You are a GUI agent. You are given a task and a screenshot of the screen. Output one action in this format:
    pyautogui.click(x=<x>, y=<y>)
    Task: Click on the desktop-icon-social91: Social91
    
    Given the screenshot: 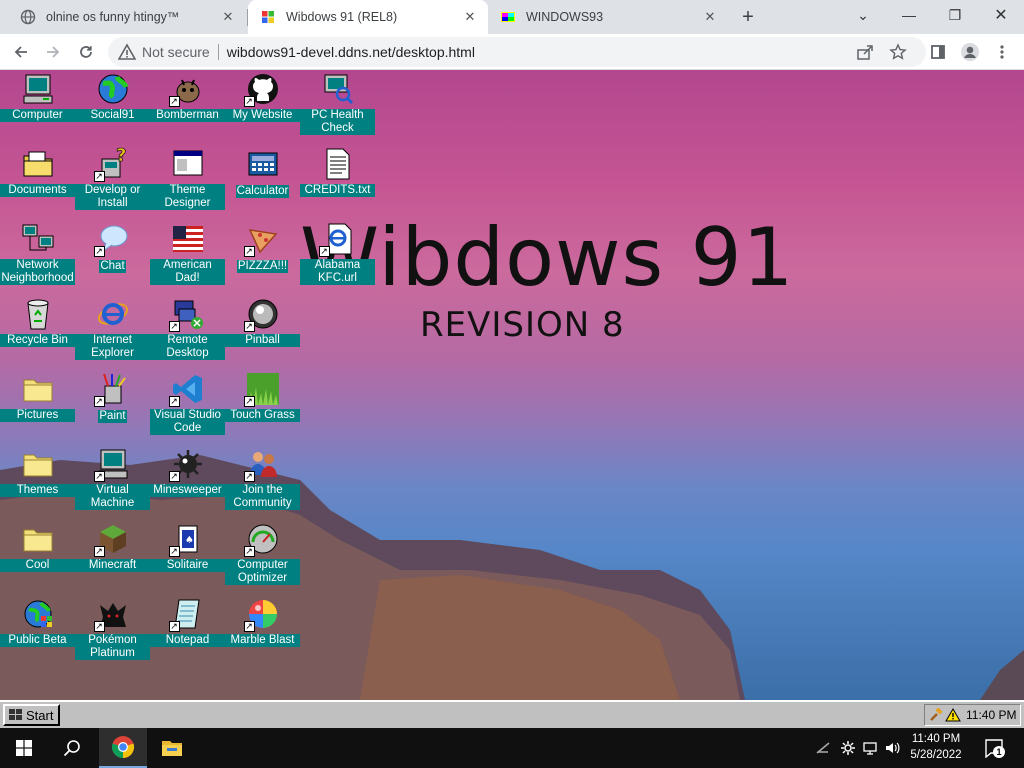 What is the action you would take?
    pyautogui.click(x=112, y=97)
    